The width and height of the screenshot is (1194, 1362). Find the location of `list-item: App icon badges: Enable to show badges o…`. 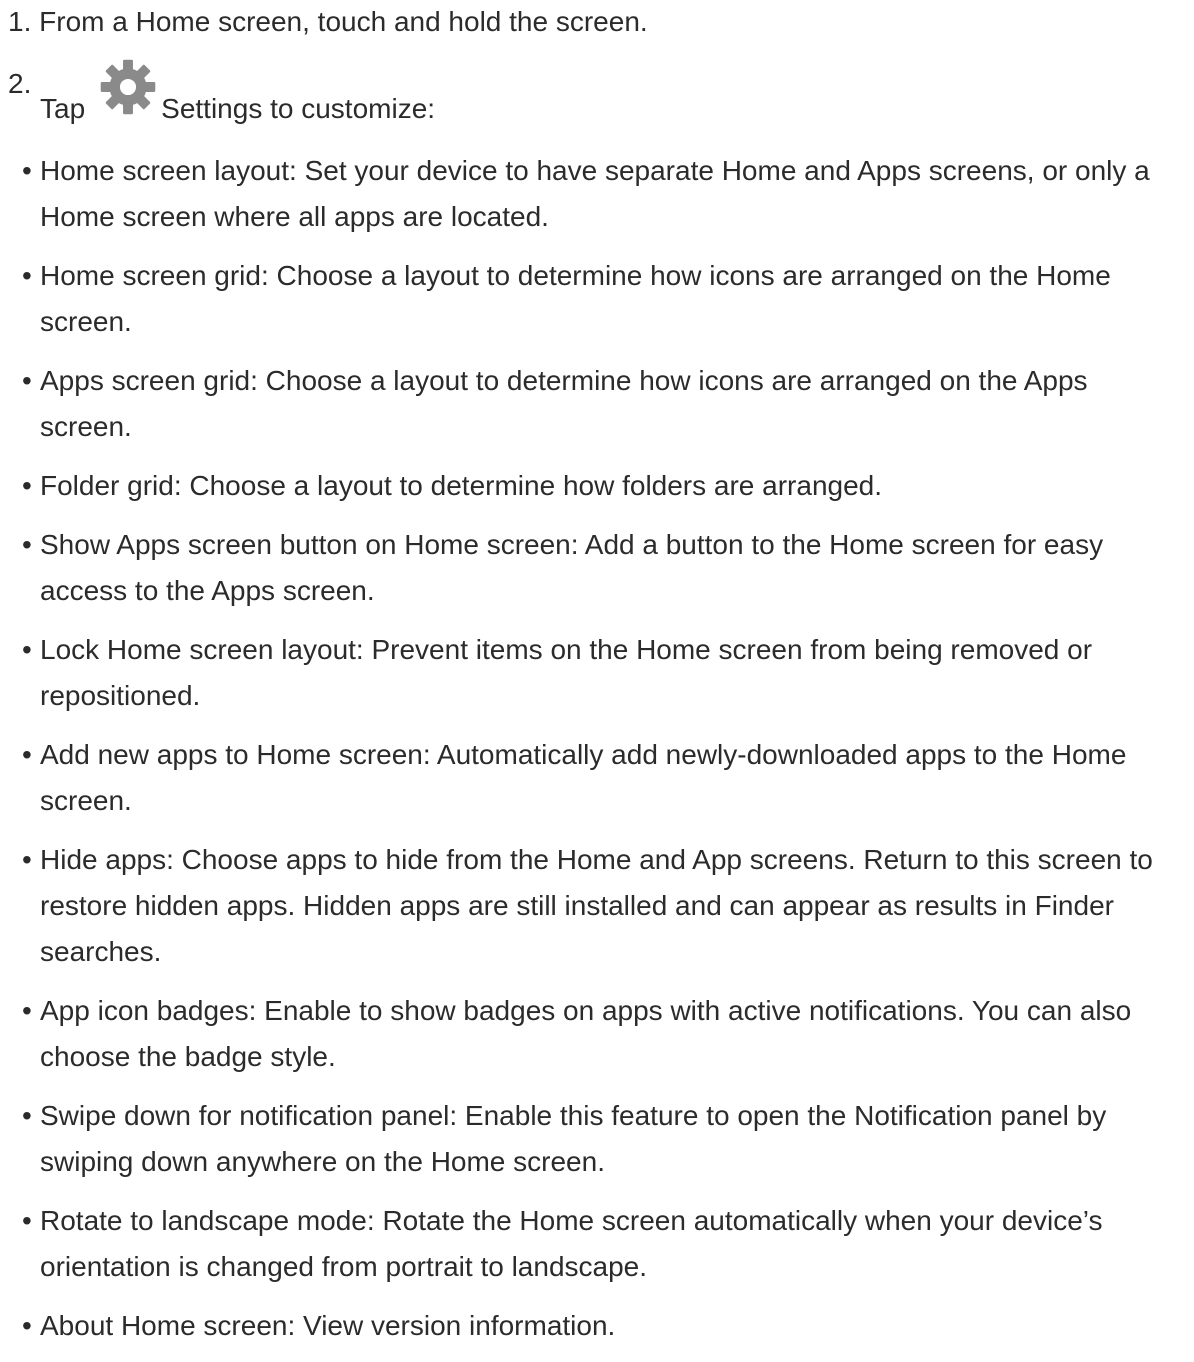

list-item: App icon badges: Enable to show badges o… is located at coordinates (604, 1034).